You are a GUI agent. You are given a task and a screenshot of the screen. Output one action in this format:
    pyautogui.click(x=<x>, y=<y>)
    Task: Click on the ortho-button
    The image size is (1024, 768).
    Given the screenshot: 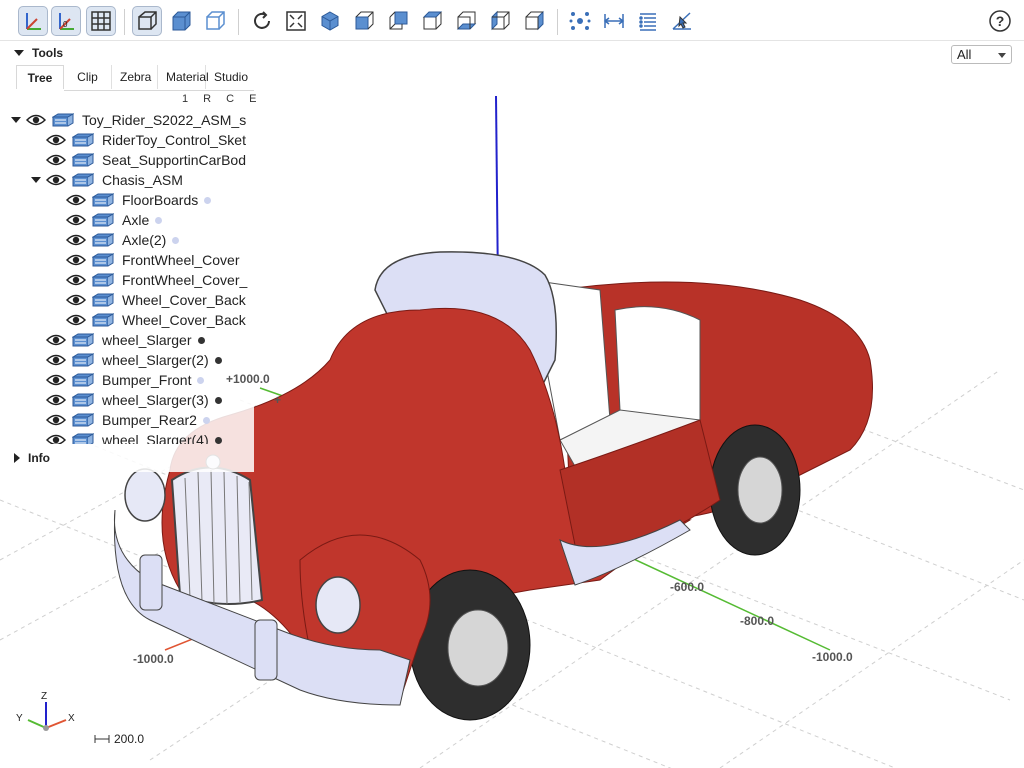 What is the action you would take?
    pyautogui.click(x=181, y=21)
    